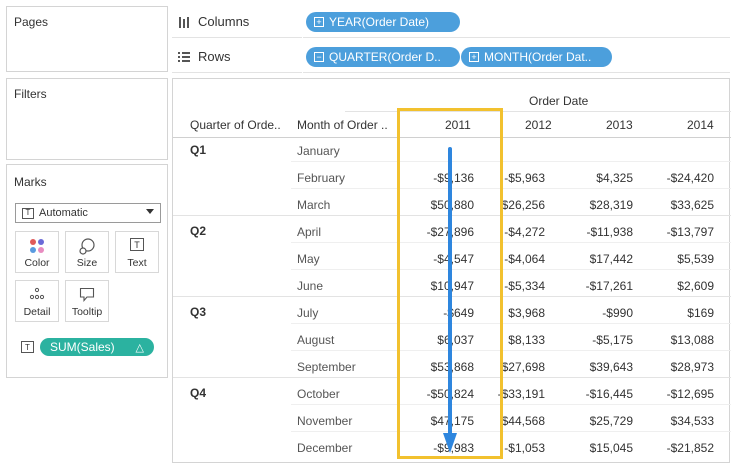 Image resolution: width=736 pixels, height=469 pixels. Describe the element at coordinates (516, 22) in the screenshot. I see `columns-shelf: + YEAR(Order Date)` at that location.